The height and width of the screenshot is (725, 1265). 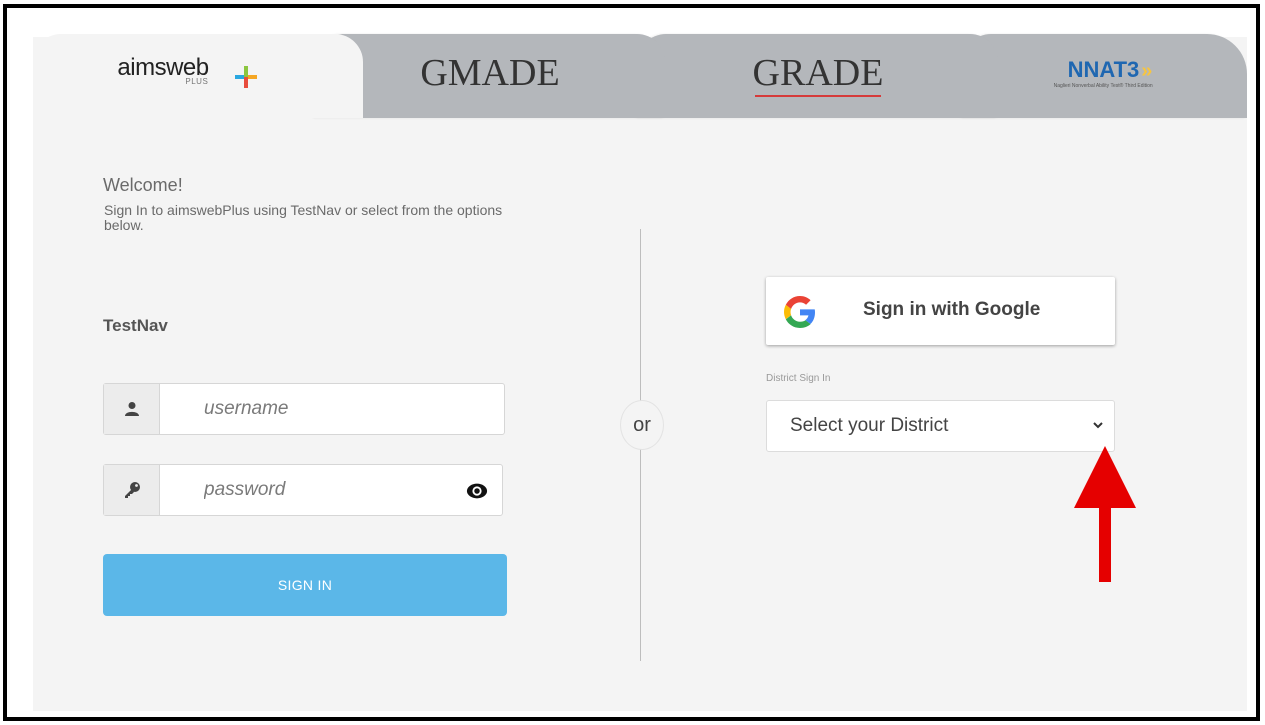 What do you see at coordinates (642, 425) in the screenshot?
I see `or-separator: or` at bounding box center [642, 425].